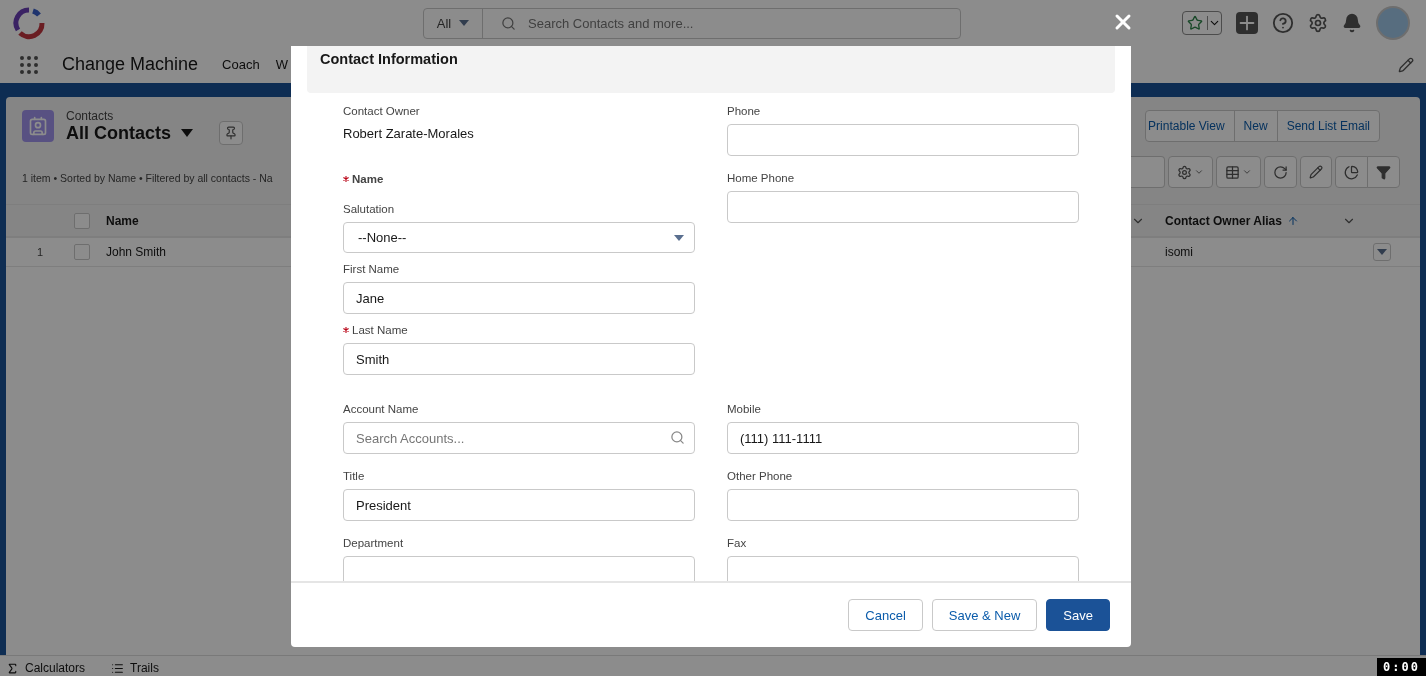 Image resolution: width=1426 pixels, height=676 pixels. What do you see at coordinates (136, 252) in the screenshot?
I see `table-cell-text: John Smith` at bounding box center [136, 252].